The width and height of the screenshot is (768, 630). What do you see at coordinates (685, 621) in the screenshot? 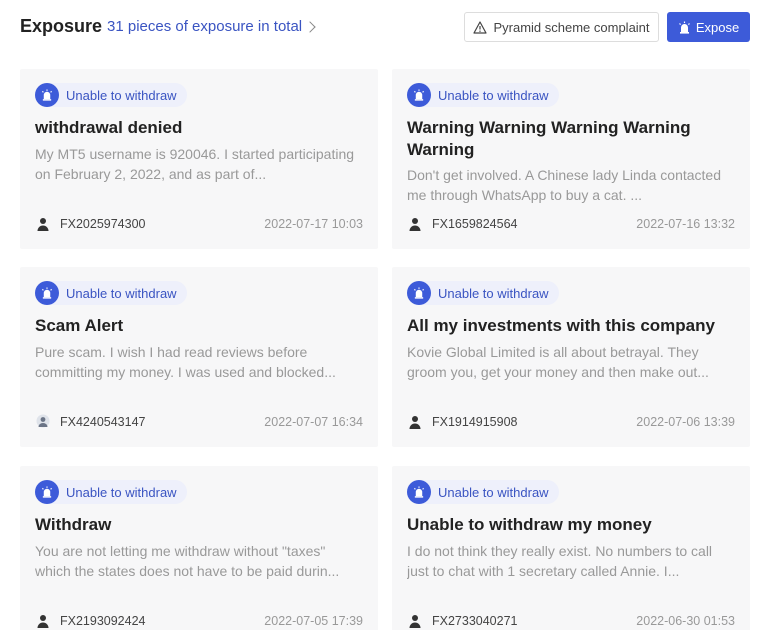
I see `post-date: 2022-06-30 01:53` at bounding box center [685, 621].